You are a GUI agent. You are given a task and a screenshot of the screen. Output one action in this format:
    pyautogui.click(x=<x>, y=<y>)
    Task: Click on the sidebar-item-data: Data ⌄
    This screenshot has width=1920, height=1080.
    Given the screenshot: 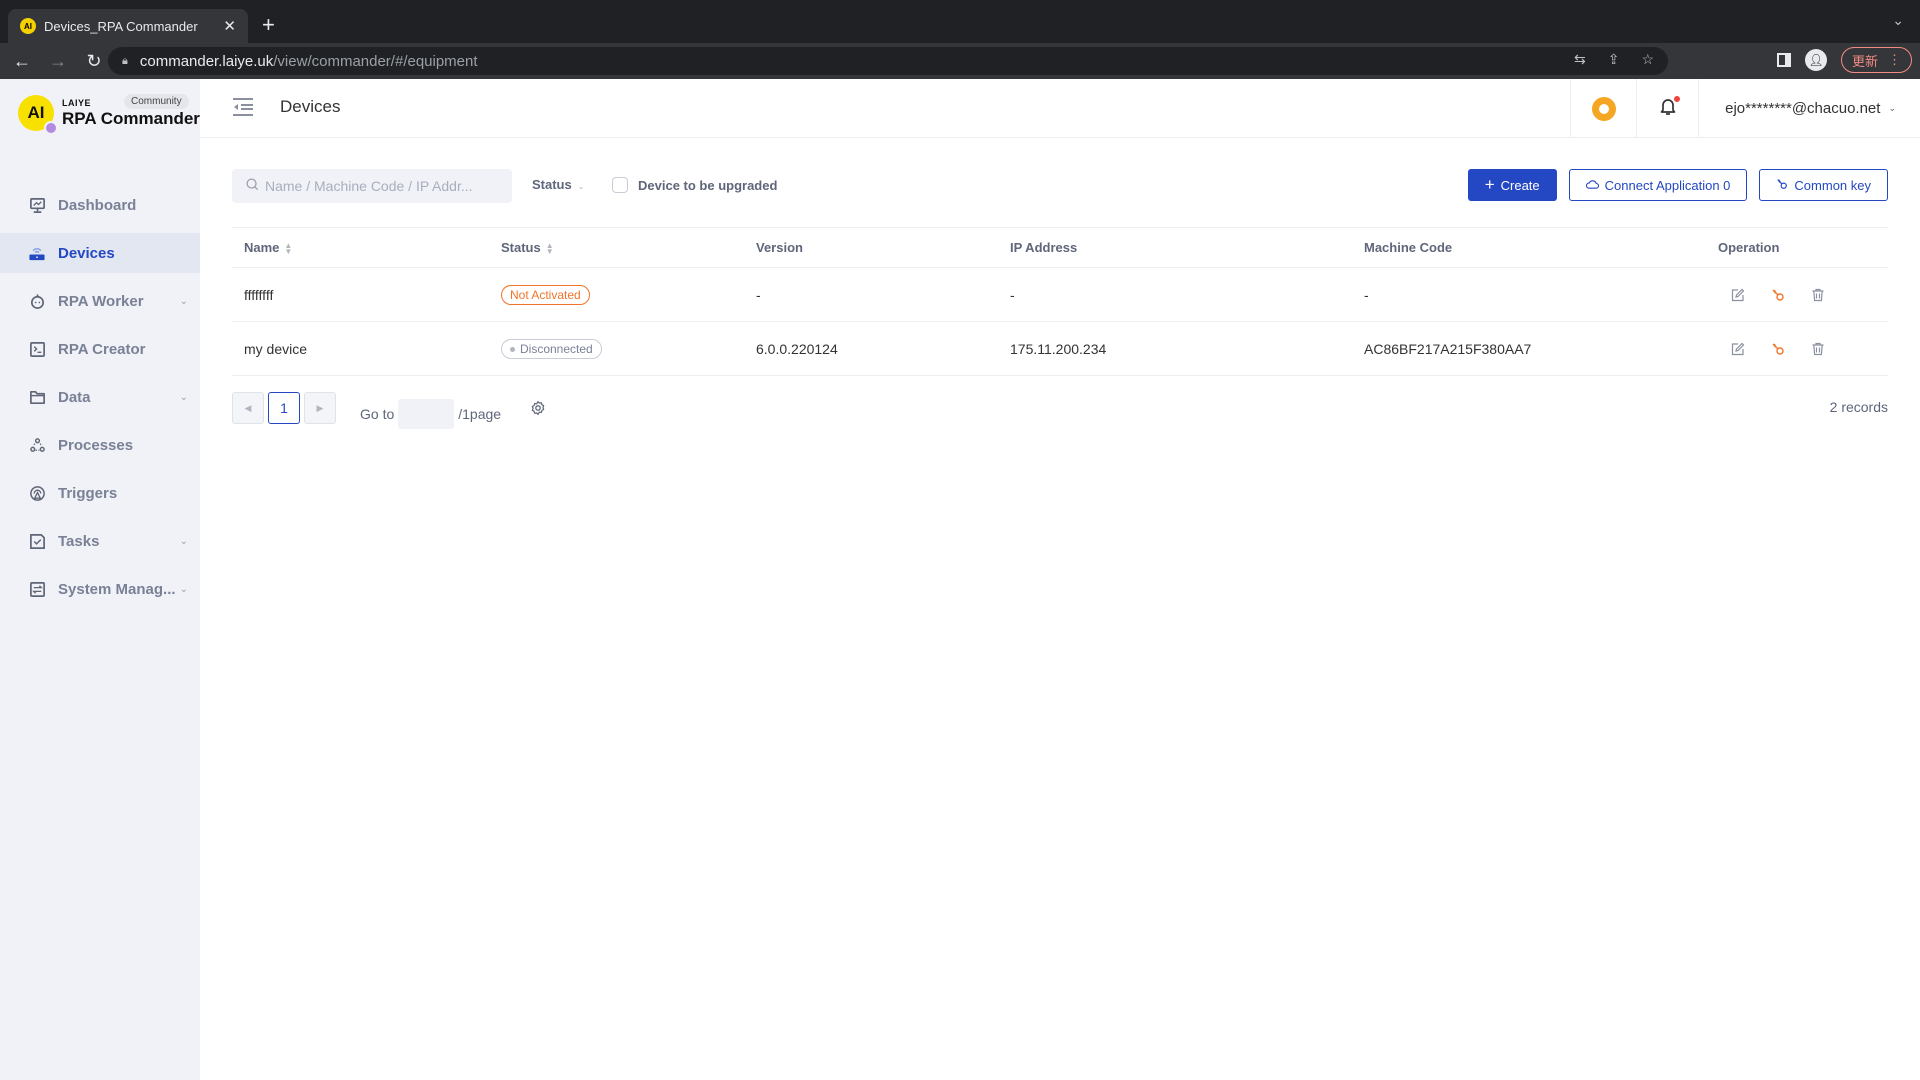 What is the action you would take?
    pyautogui.click(x=100, y=397)
    